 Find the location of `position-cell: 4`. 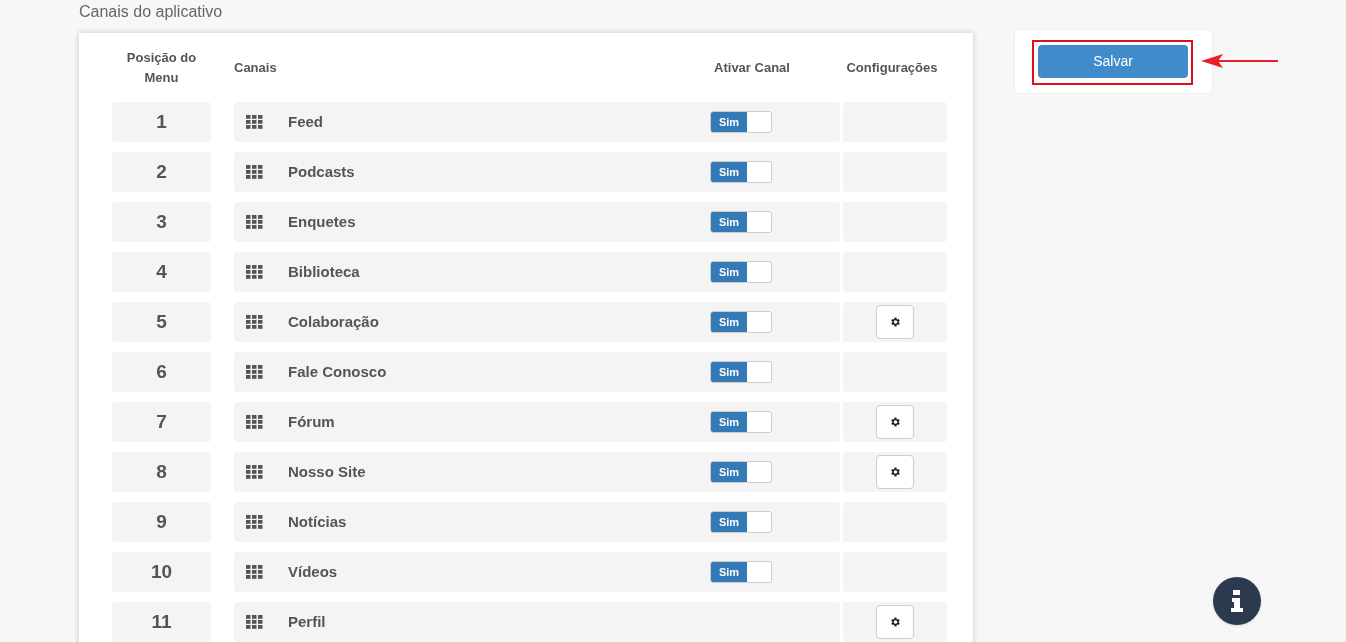

position-cell: 4 is located at coordinates (161, 272).